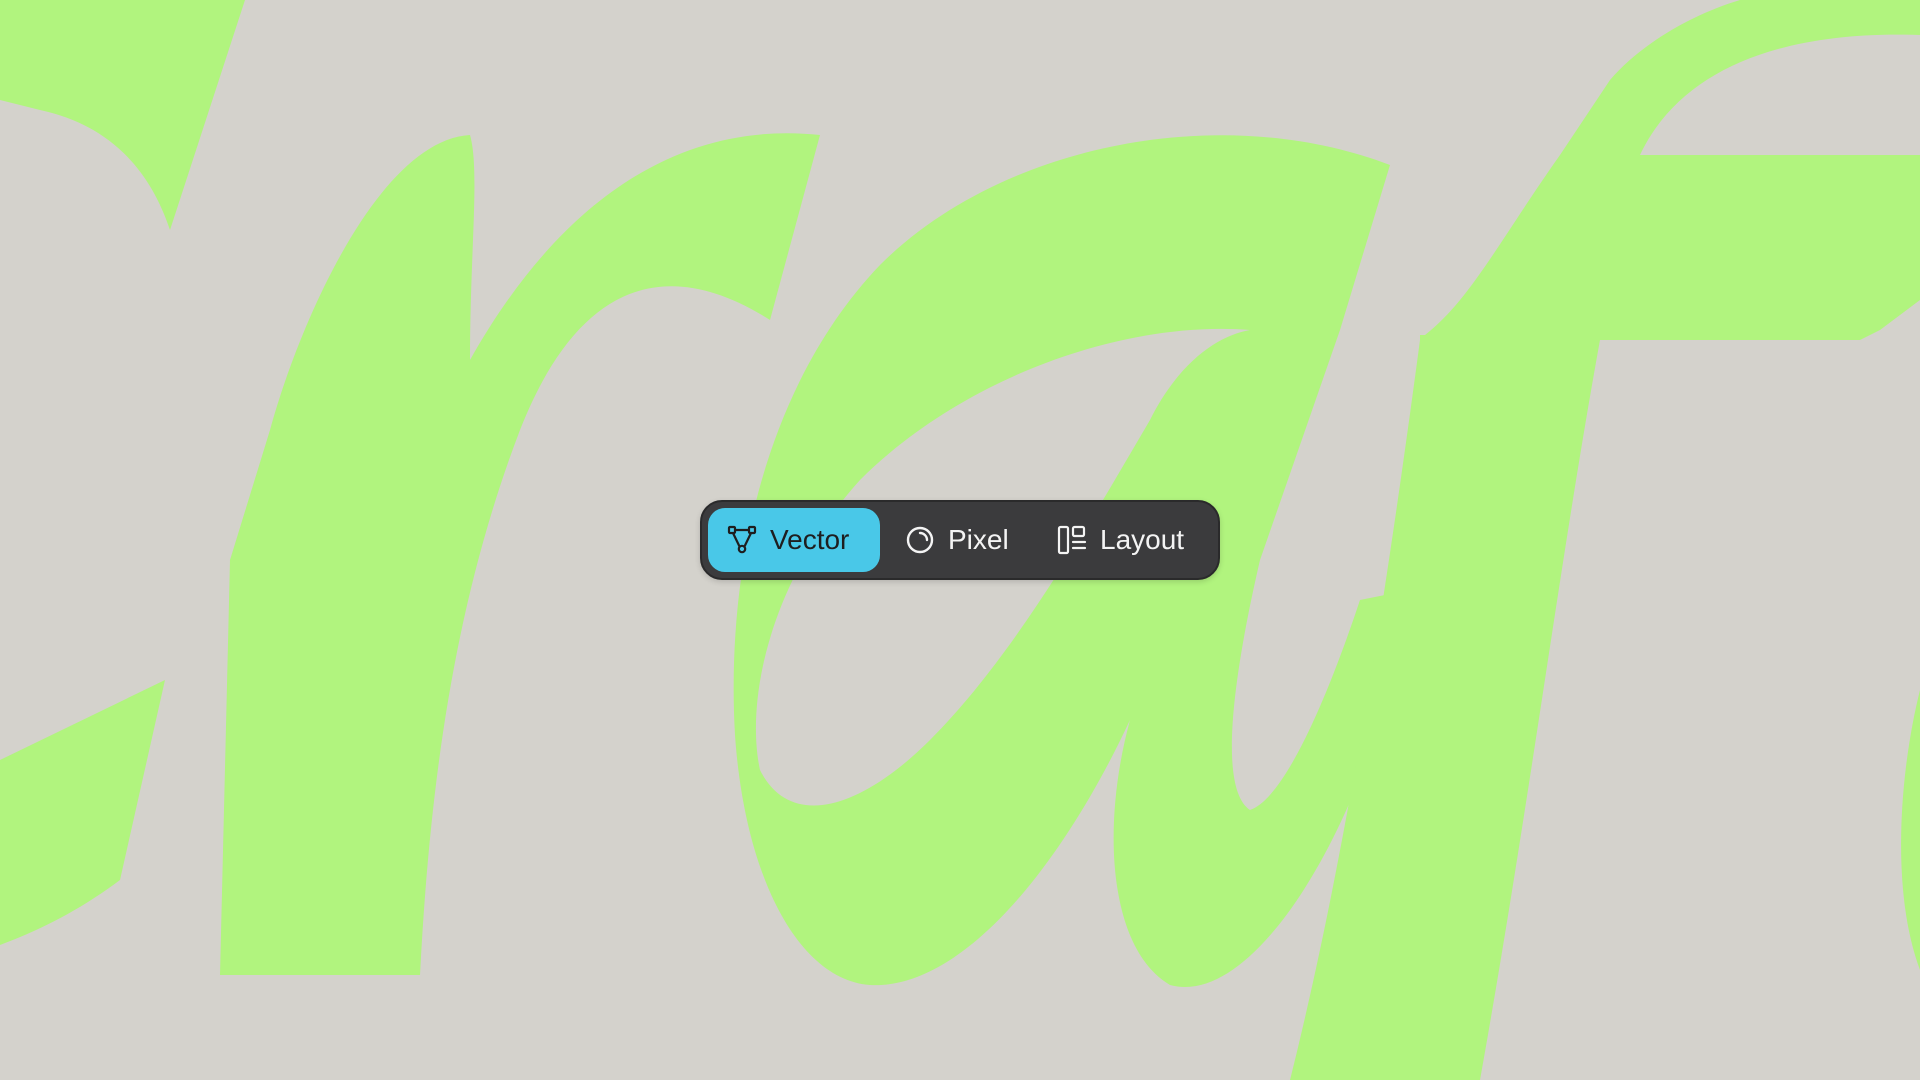  I want to click on vector-pen-nodes-icon, so click(742, 540).